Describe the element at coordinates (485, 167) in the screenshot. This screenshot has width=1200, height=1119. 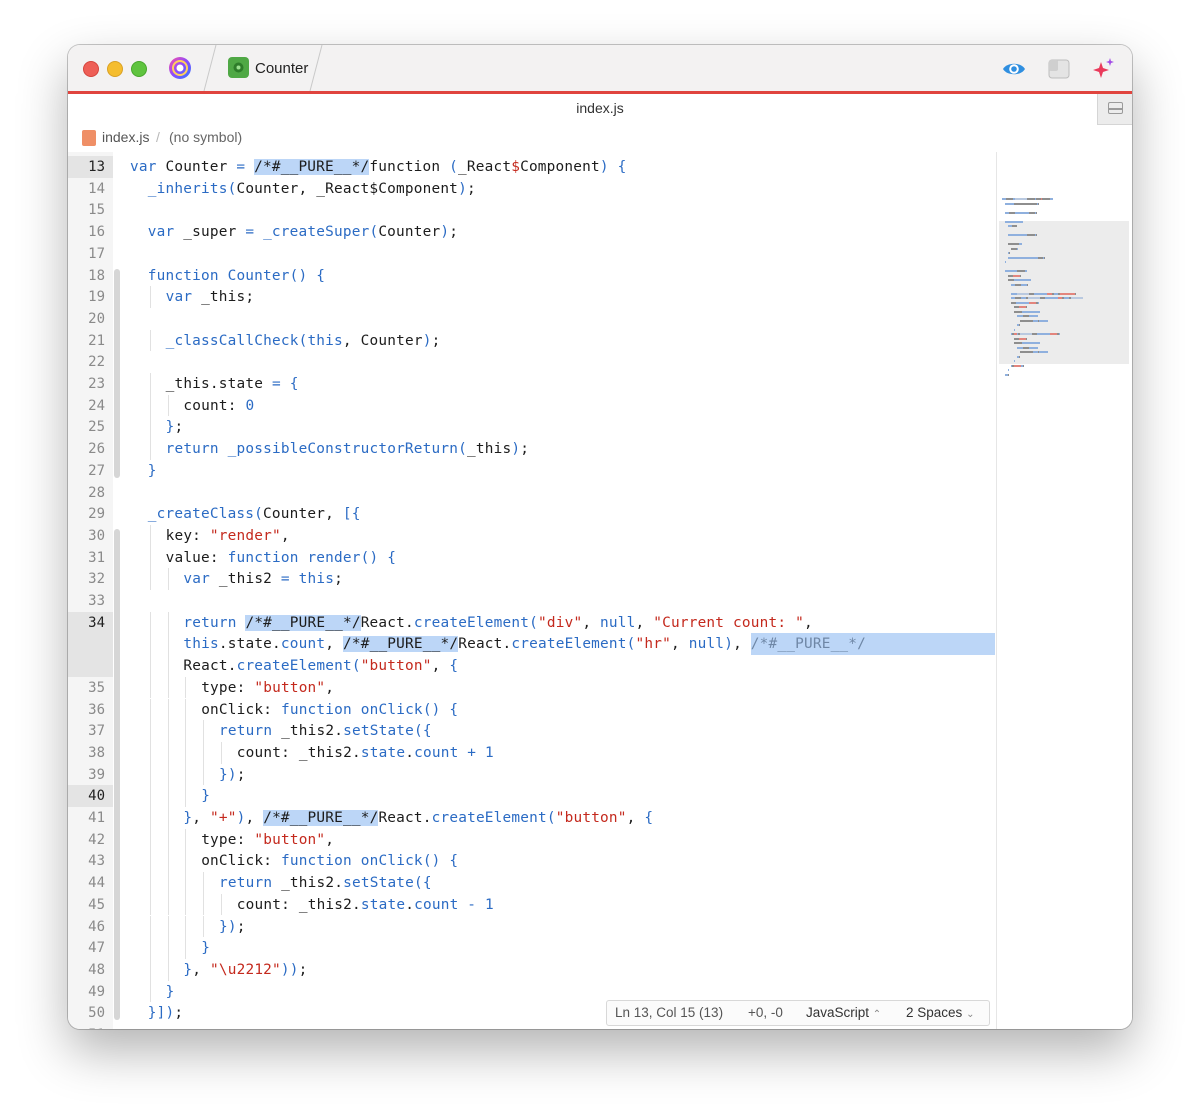
I see `code-token: _React` at that location.